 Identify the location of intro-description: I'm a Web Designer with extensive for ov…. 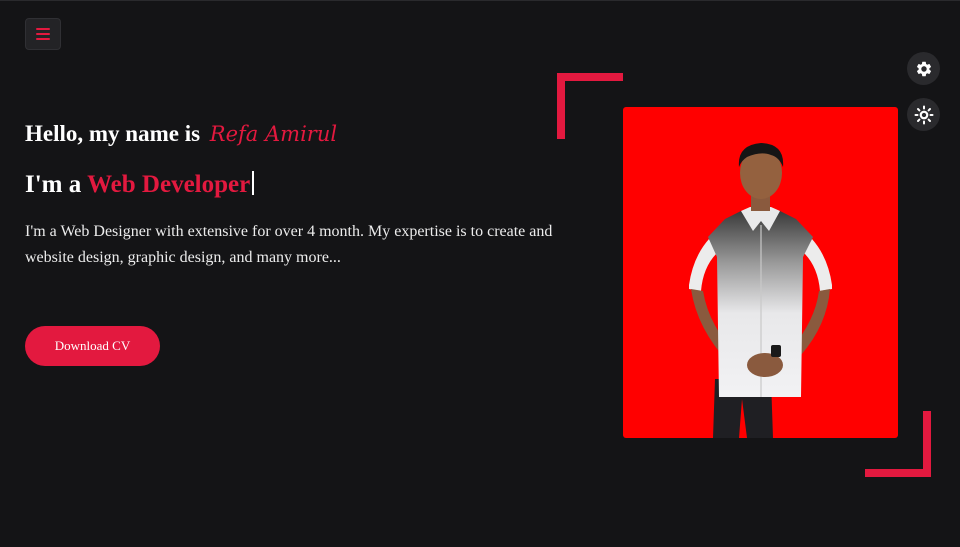
(289, 244).